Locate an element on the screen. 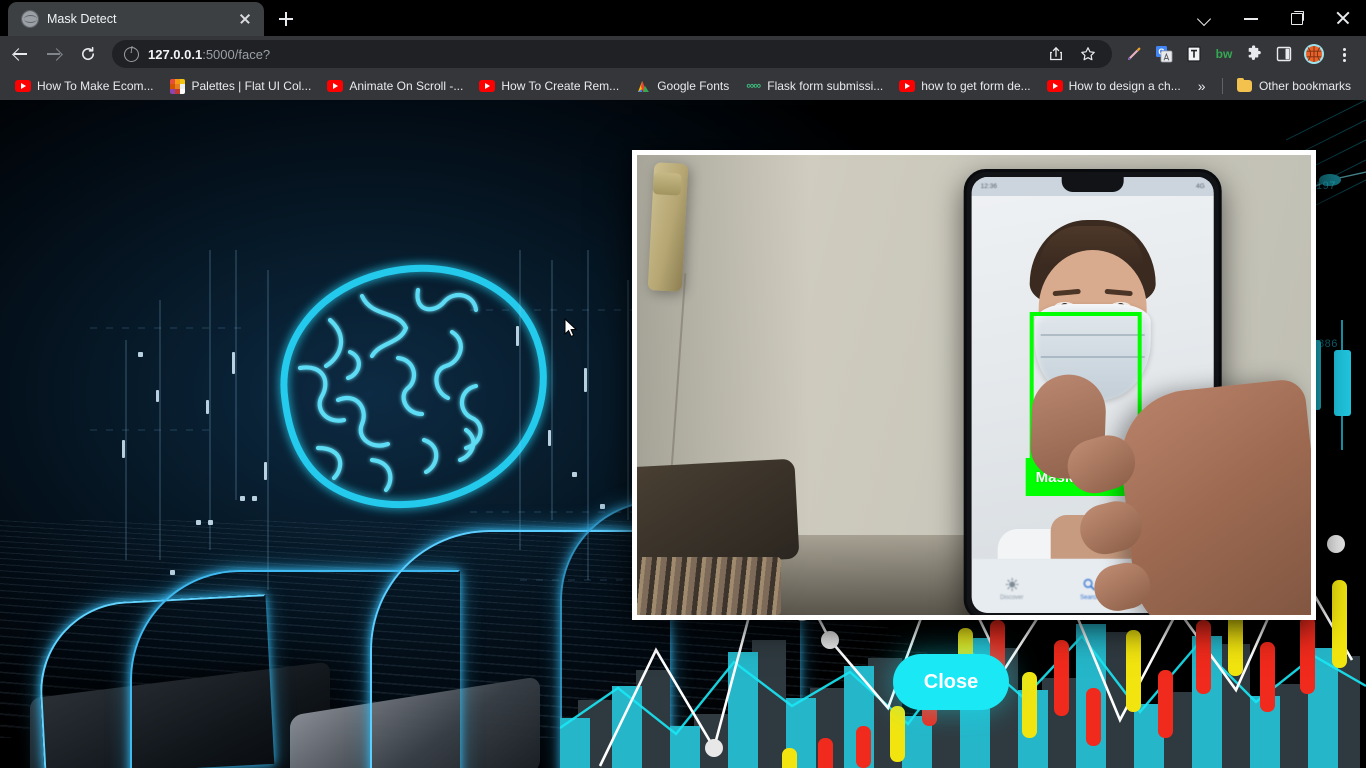  tab-mask-detect: Mask Detect is located at coordinates (136, 19).